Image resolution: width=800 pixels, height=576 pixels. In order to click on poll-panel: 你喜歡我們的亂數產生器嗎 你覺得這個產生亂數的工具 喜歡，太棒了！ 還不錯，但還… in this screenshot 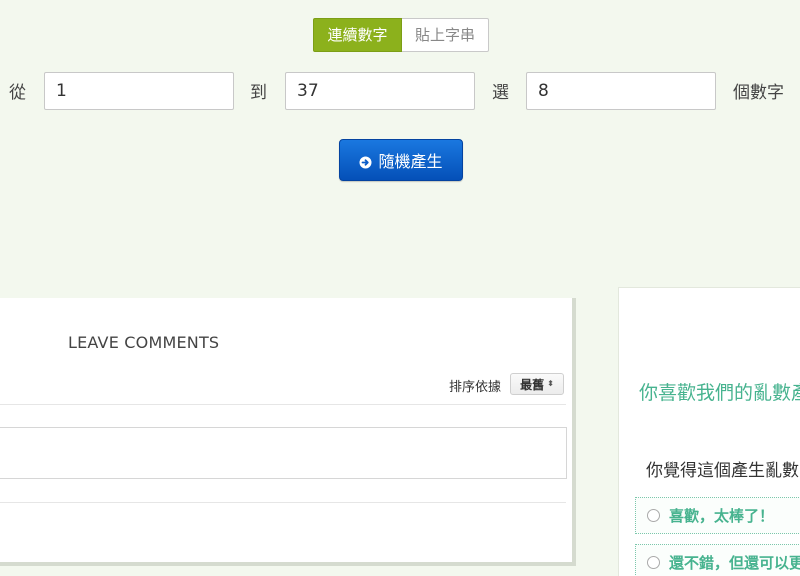, I will do `click(709, 431)`.